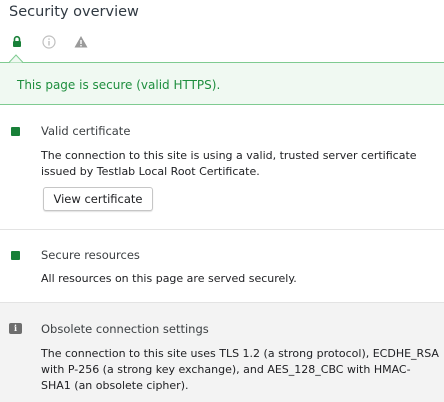 This screenshot has width=444, height=402. I want to click on view-certificate-button: View certificate, so click(98, 199).